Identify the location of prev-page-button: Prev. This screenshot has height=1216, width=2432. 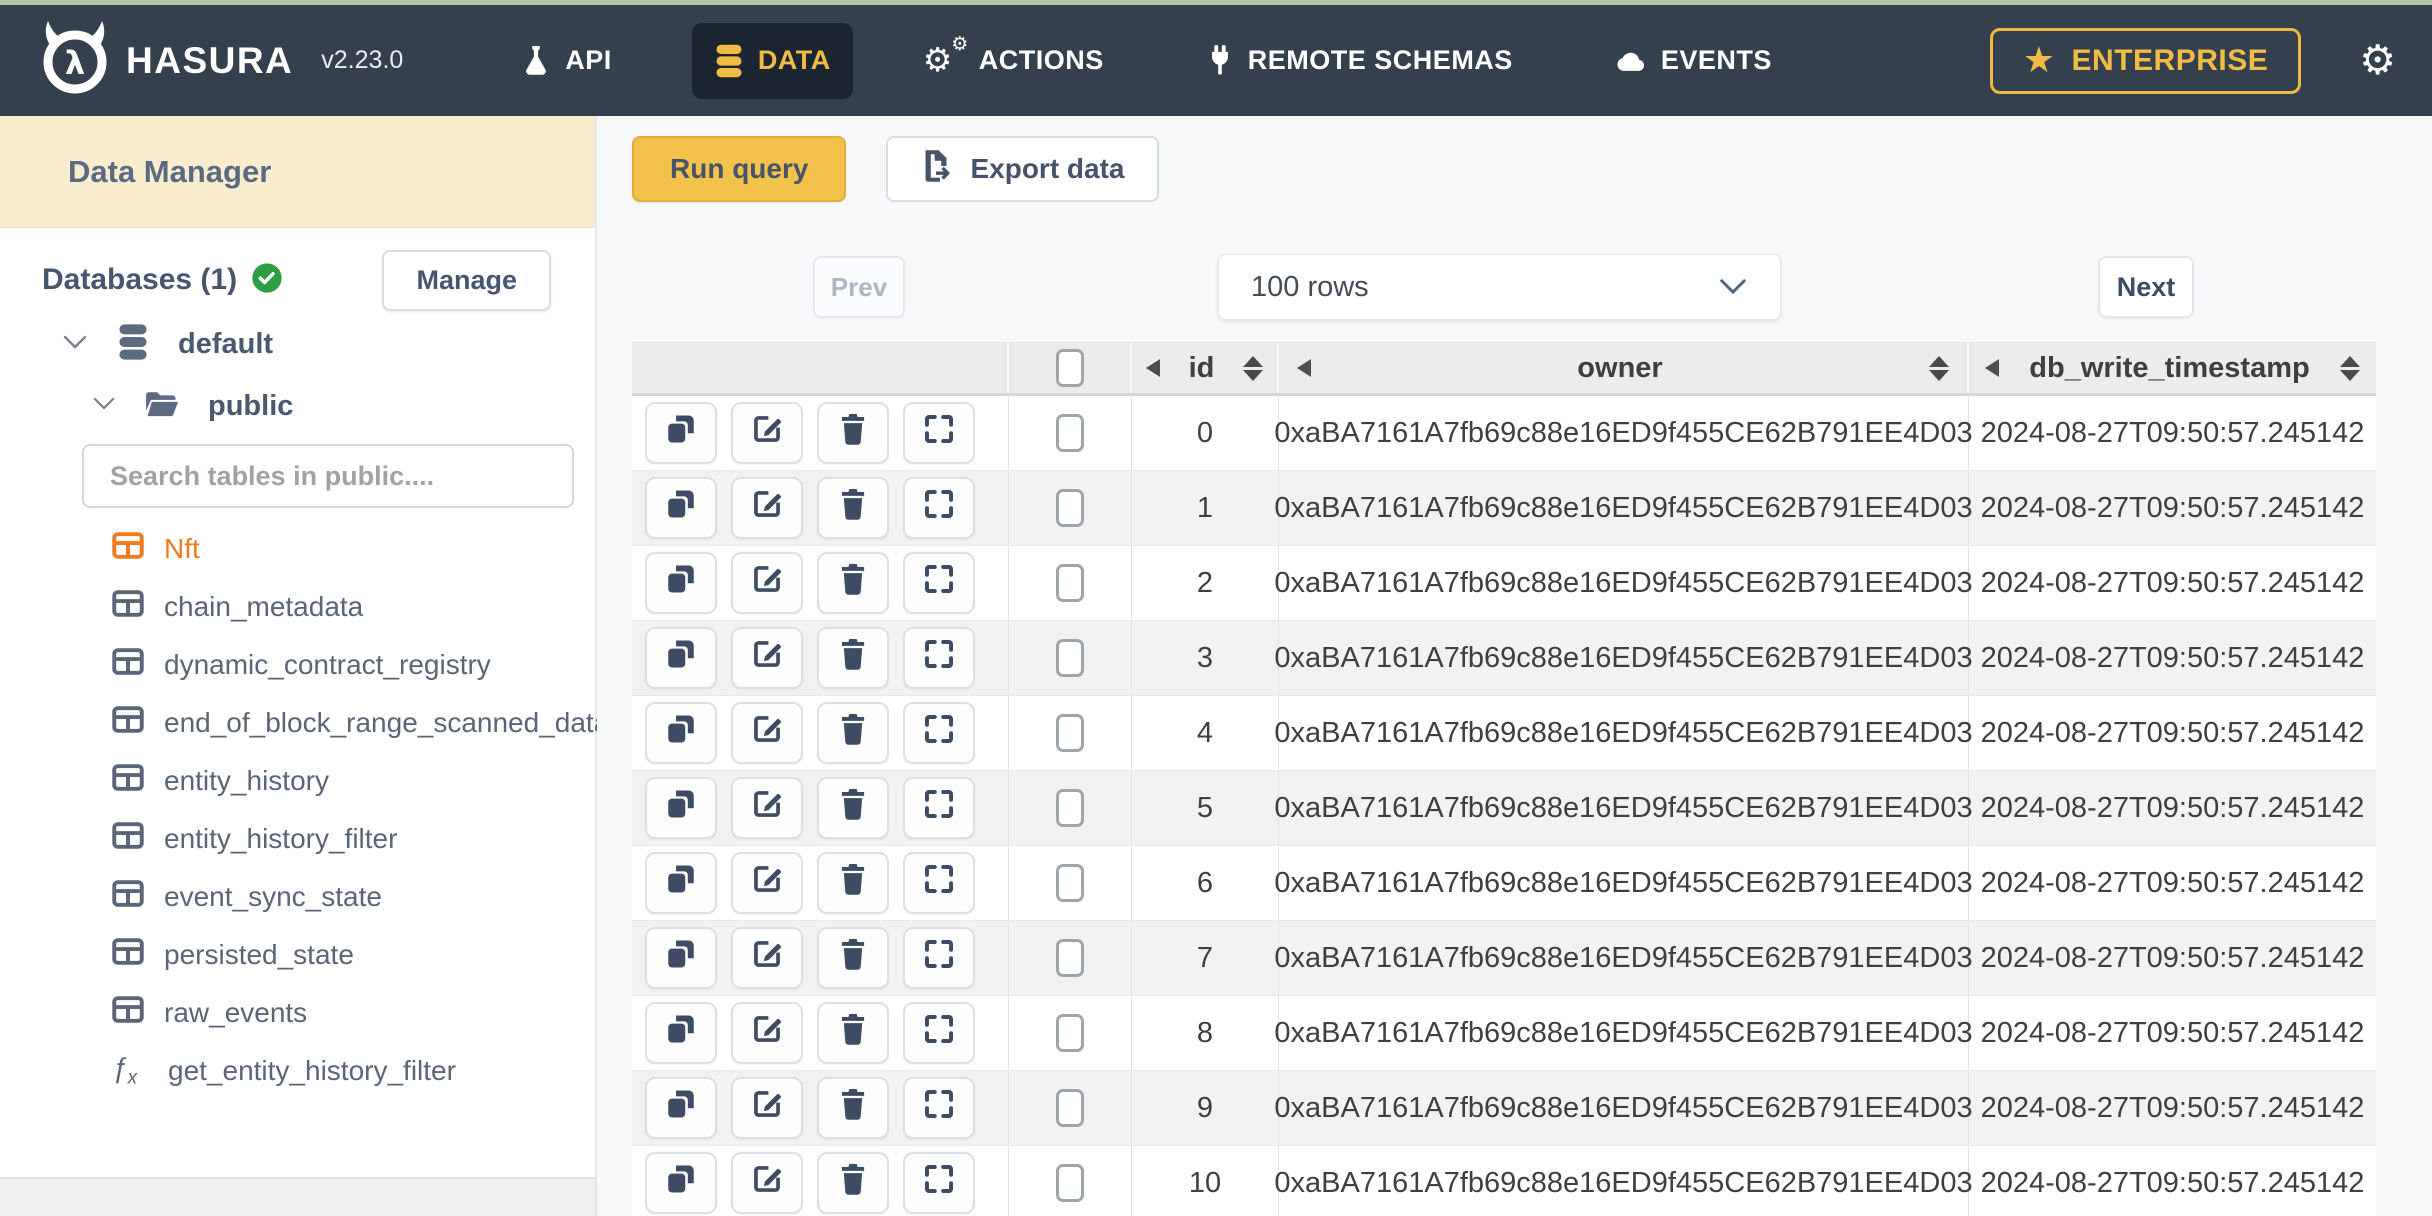
(859, 287).